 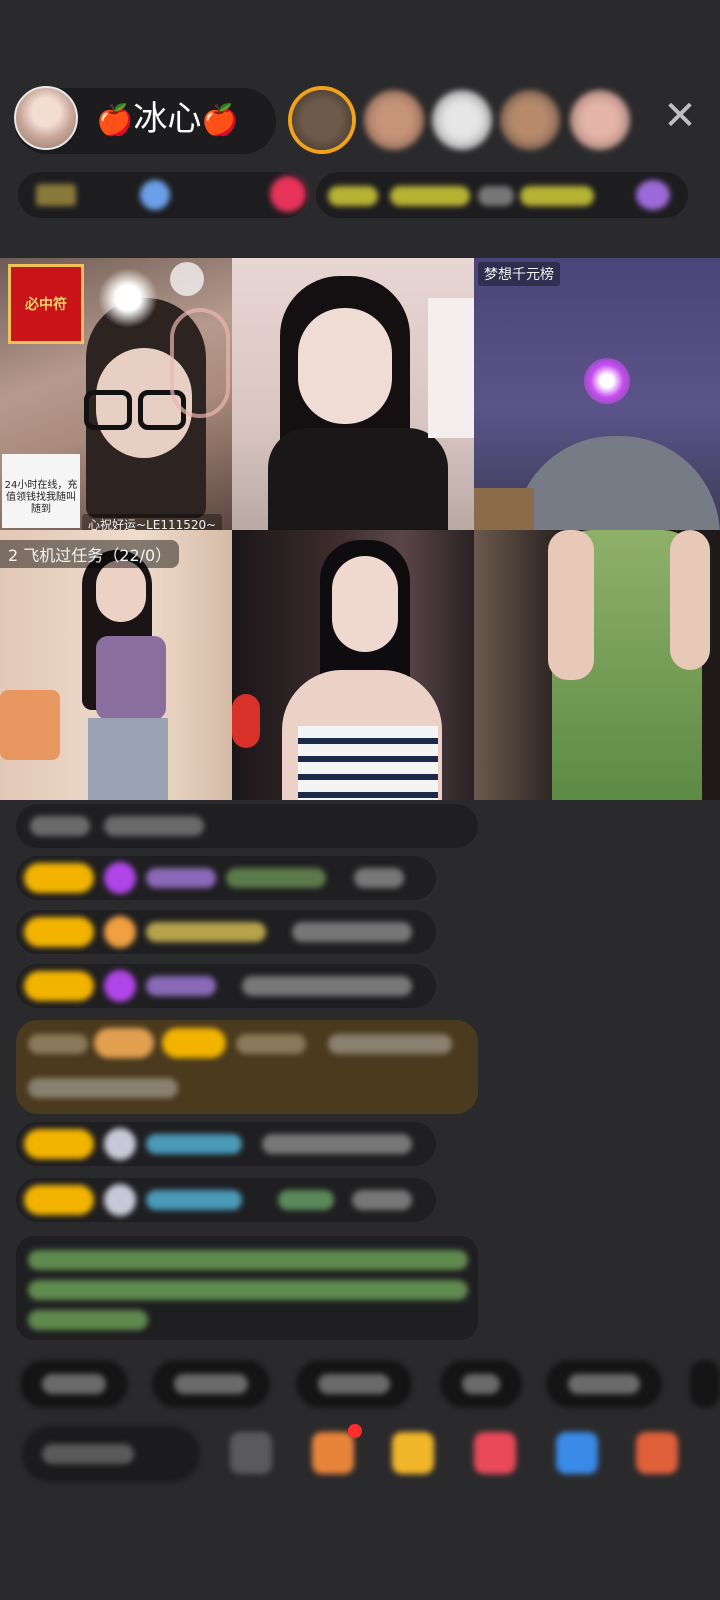 What do you see at coordinates (504, 509) in the screenshot?
I see `furniture` at bounding box center [504, 509].